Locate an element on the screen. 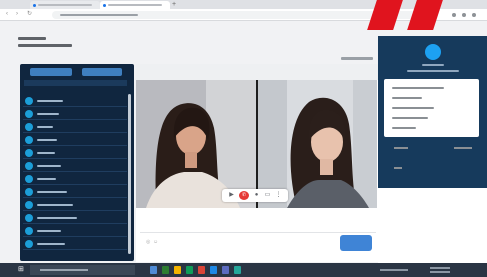  browser-tab-active is located at coordinates (135, 5).